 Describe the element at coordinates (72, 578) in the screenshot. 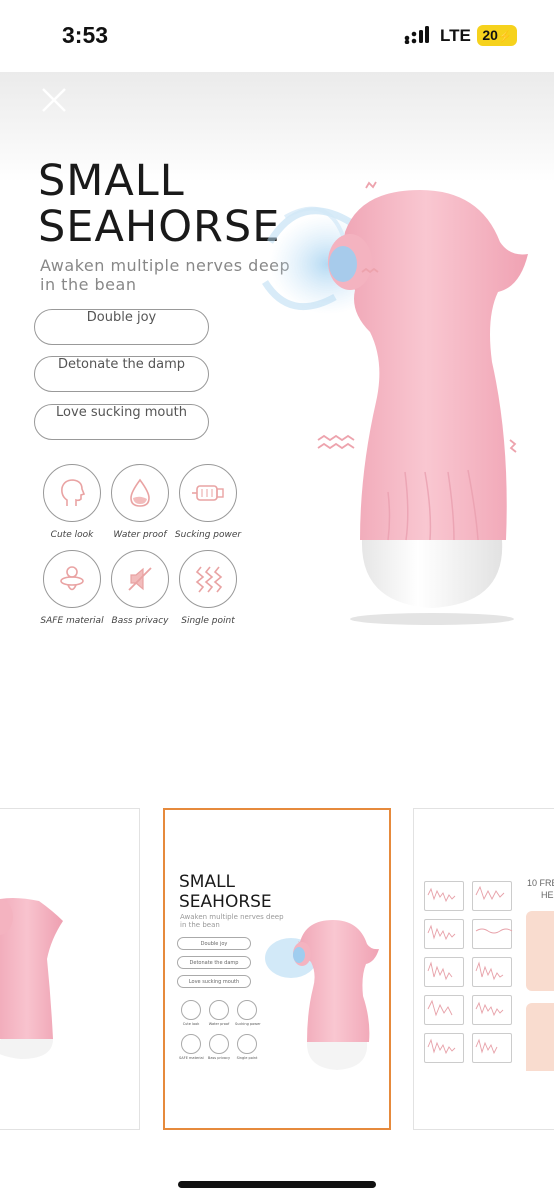

I see `pacifier-icon` at that location.